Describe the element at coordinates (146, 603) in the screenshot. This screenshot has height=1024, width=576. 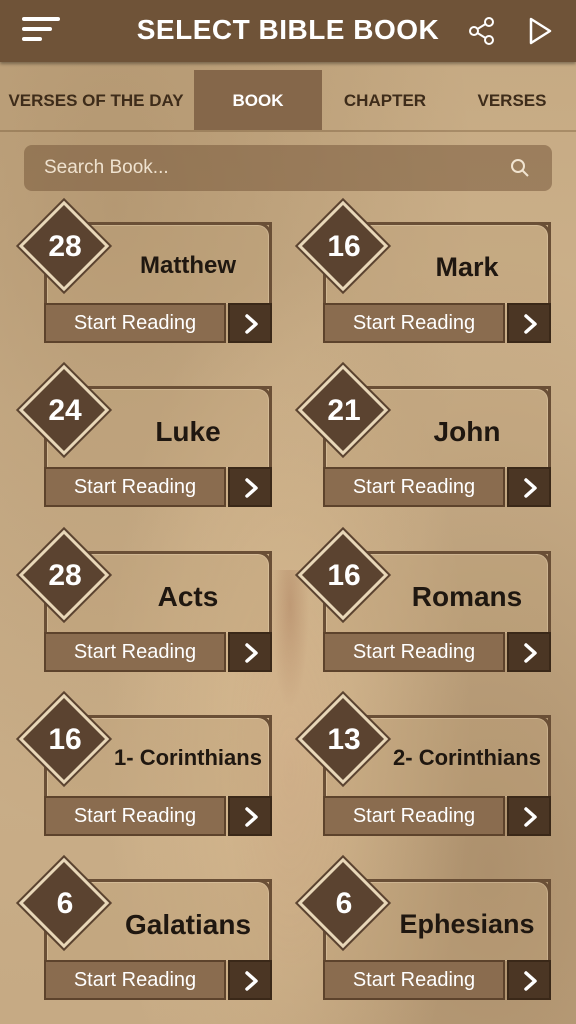
I see `book-card: 28 Acts Start Reading` at that location.